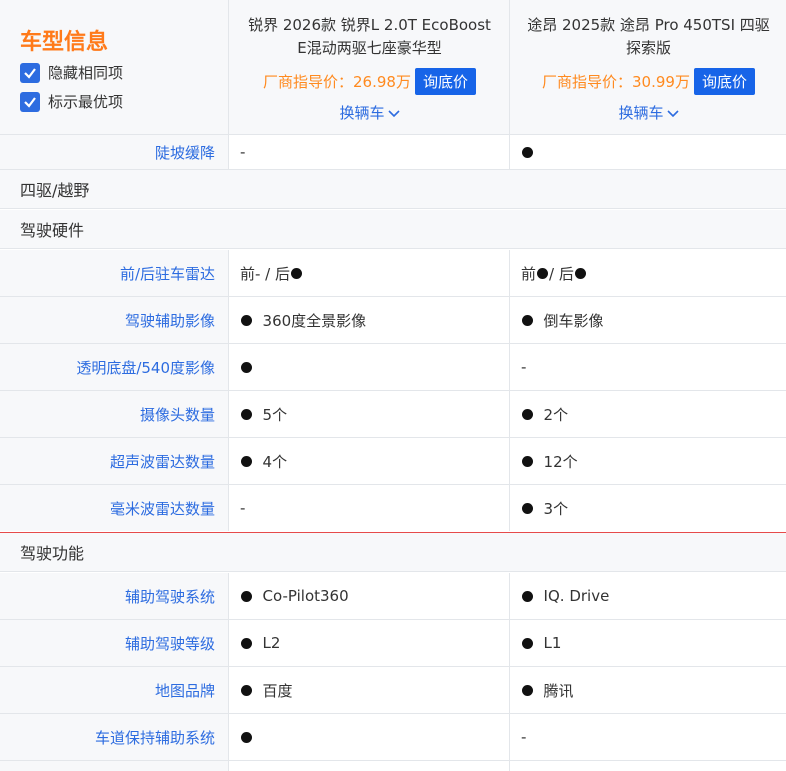 The width and height of the screenshot is (786, 771). Describe the element at coordinates (393, 152) in the screenshot. I see `spec-row: 陡坡缓降 -` at that location.